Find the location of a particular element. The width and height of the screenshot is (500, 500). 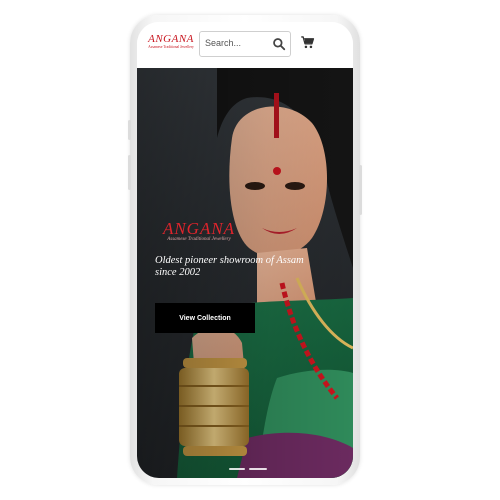

hero-brand-logo: ANGANA Assamese Traditional Jewellery is located at coordinates (199, 231).